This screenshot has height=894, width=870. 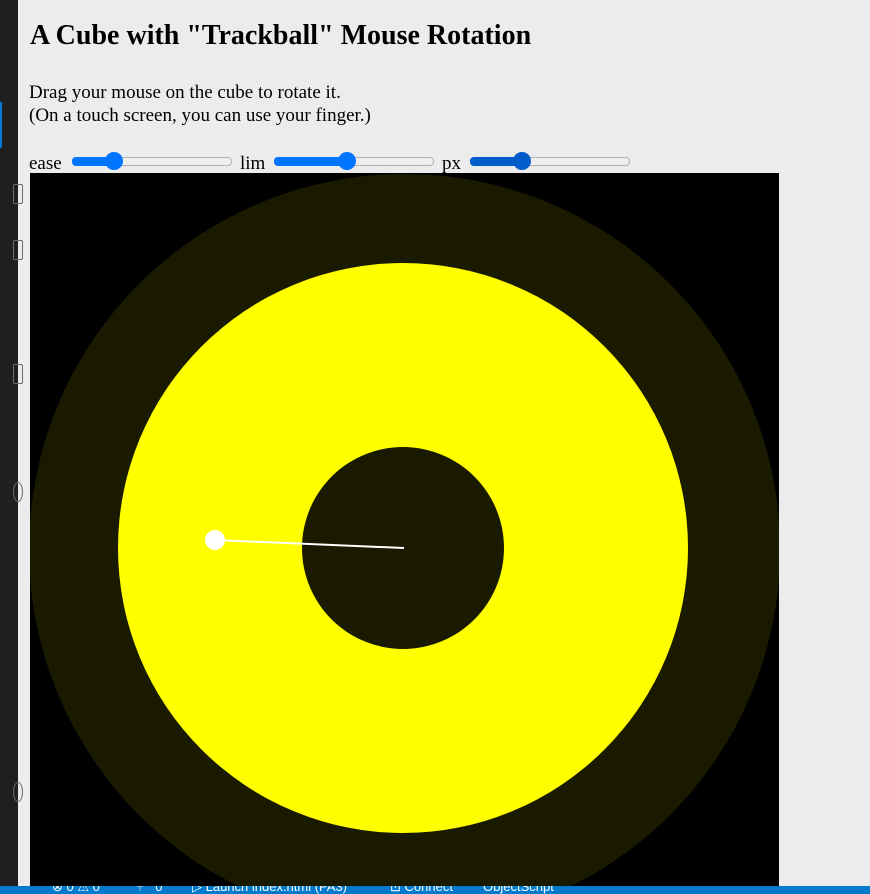 What do you see at coordinates (421, 890) in the screenshot?
I see `connect-status: ⊡ Connect` at bounding box center [421, 890].